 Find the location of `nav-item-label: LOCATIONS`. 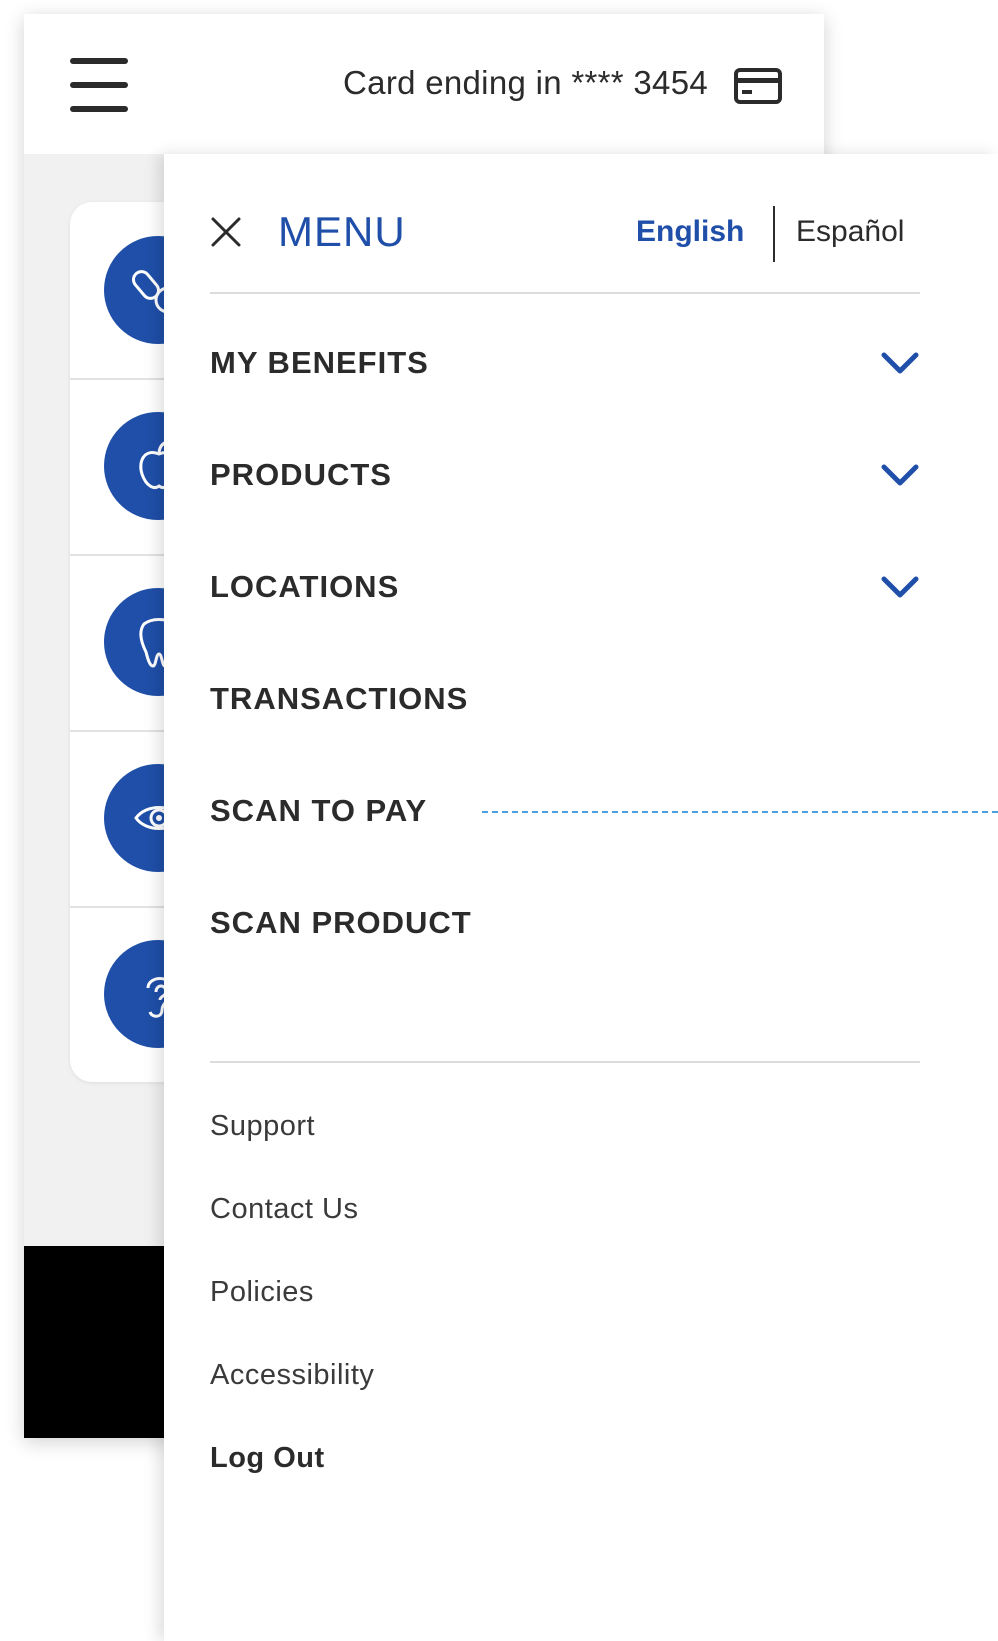

nav-item-label: LOCATIONS is located at coordinates (305, 586).